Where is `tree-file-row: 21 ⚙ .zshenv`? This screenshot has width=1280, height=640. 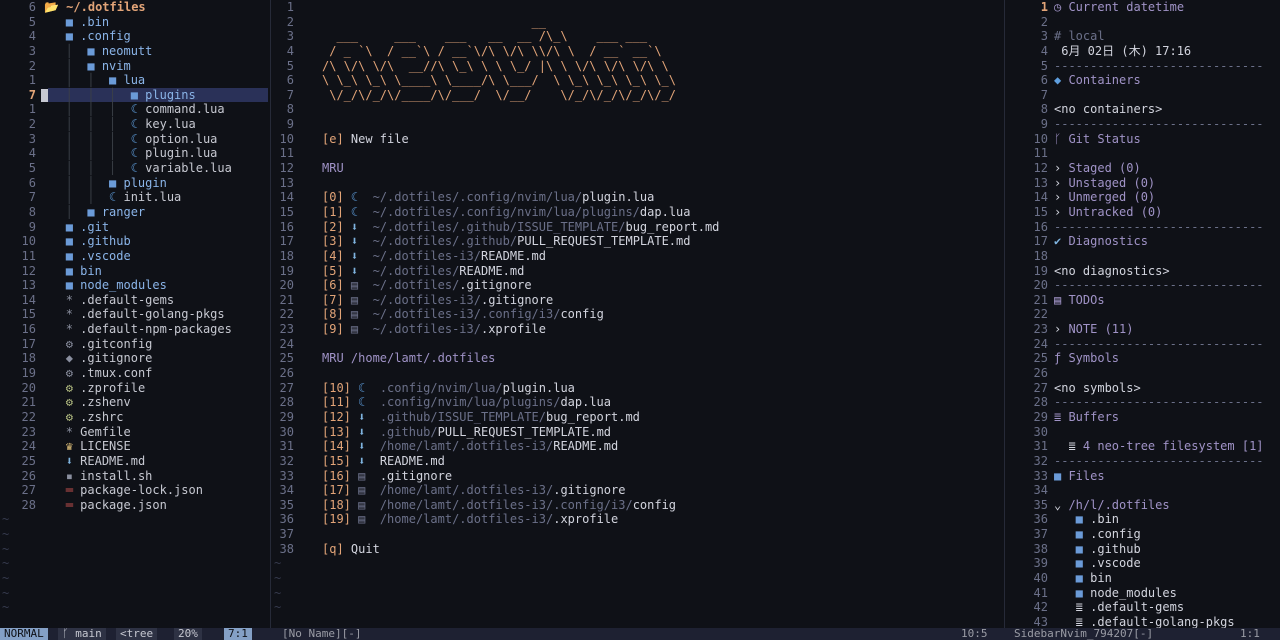
tree-file-row: 21 ⚙ .zshenv is located at coordinates (135, 402).